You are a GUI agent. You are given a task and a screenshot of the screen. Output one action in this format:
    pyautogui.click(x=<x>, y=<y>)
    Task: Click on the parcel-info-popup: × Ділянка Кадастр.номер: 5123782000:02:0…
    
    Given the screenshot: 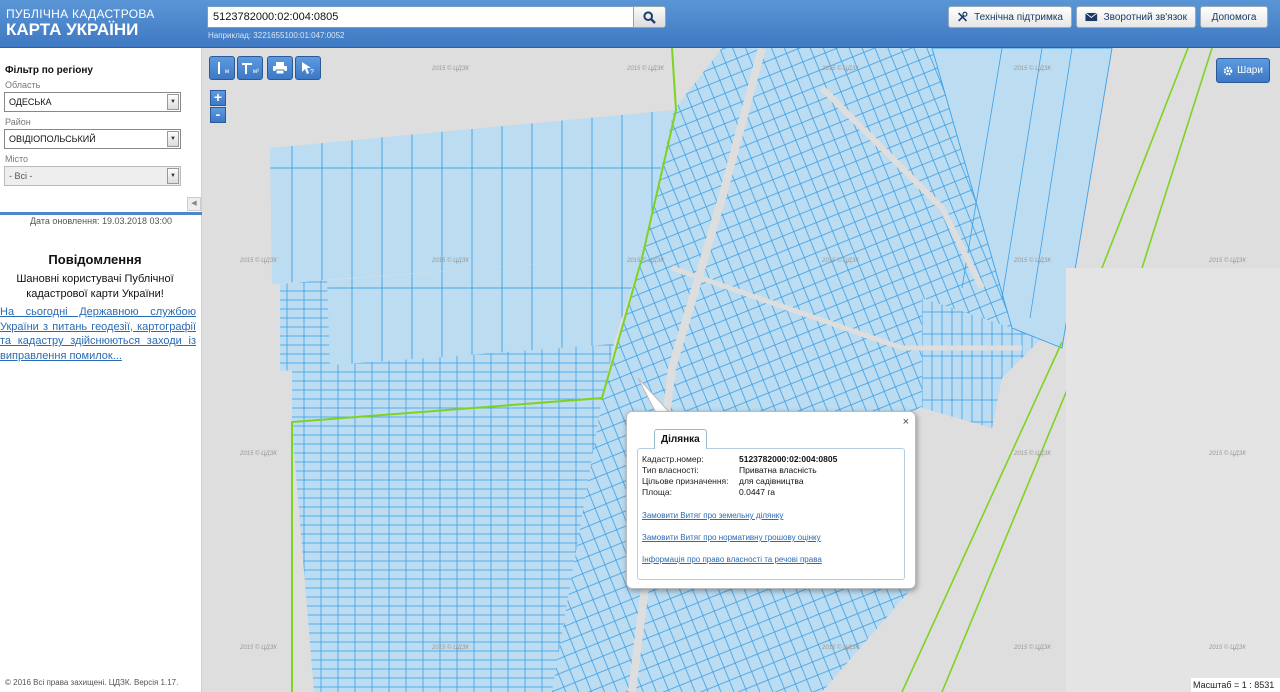 What is the action you would take?
    pyautogui.click(x=771, y=500)
    